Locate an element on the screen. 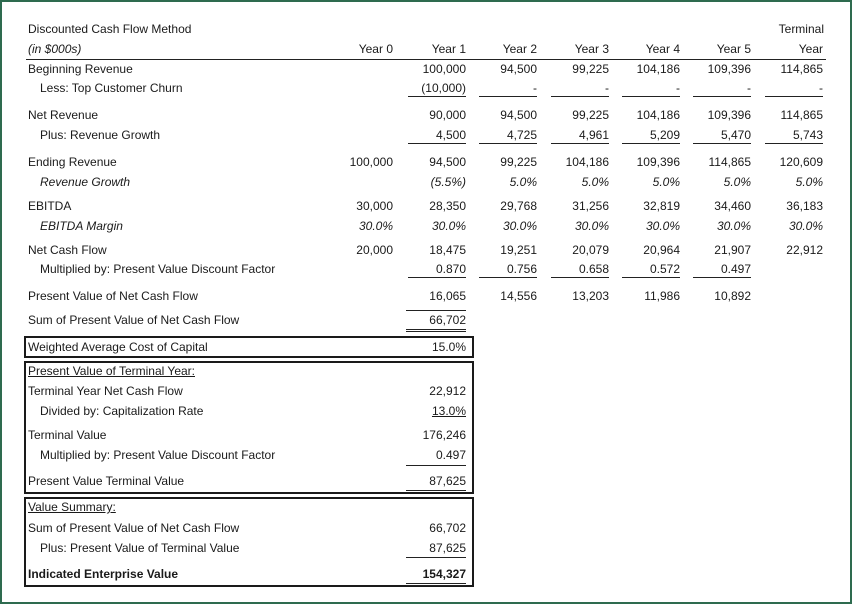  header-divider is located at coordinates (426, 59).